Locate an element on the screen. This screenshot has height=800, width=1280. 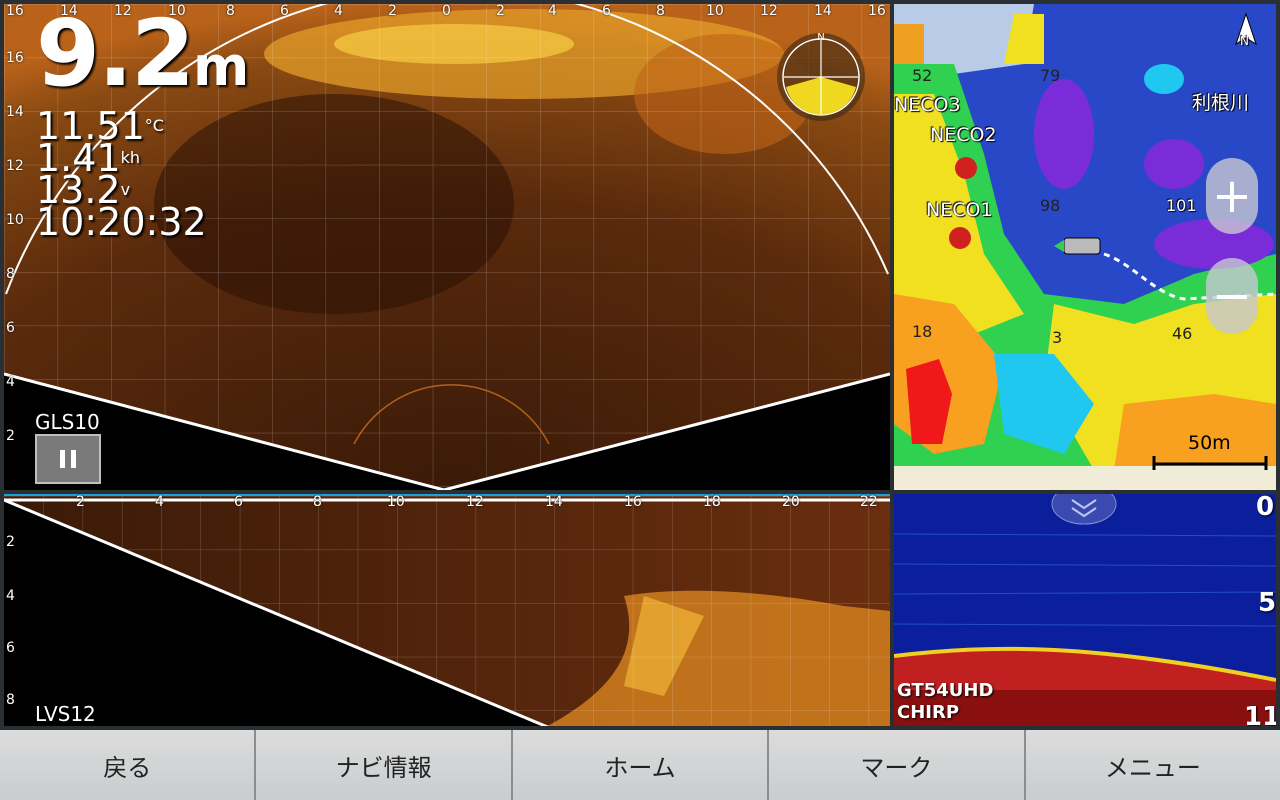
transducer-model: GT54UHD is located at coordinates (945, 690).